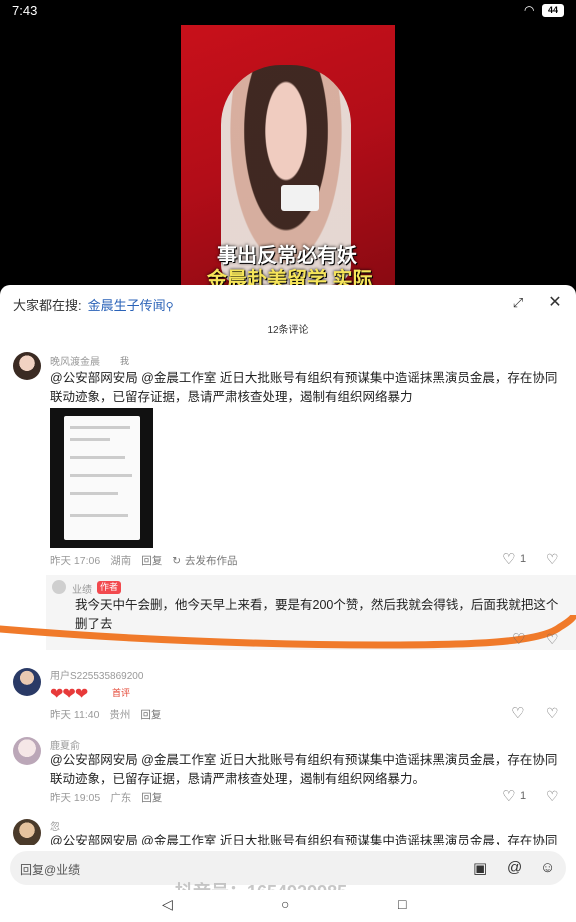  Describe the element at coordinates (290, 277) in the screenshot. I see `video-caption-line2: 金晨赴美留学 实际` at that location.